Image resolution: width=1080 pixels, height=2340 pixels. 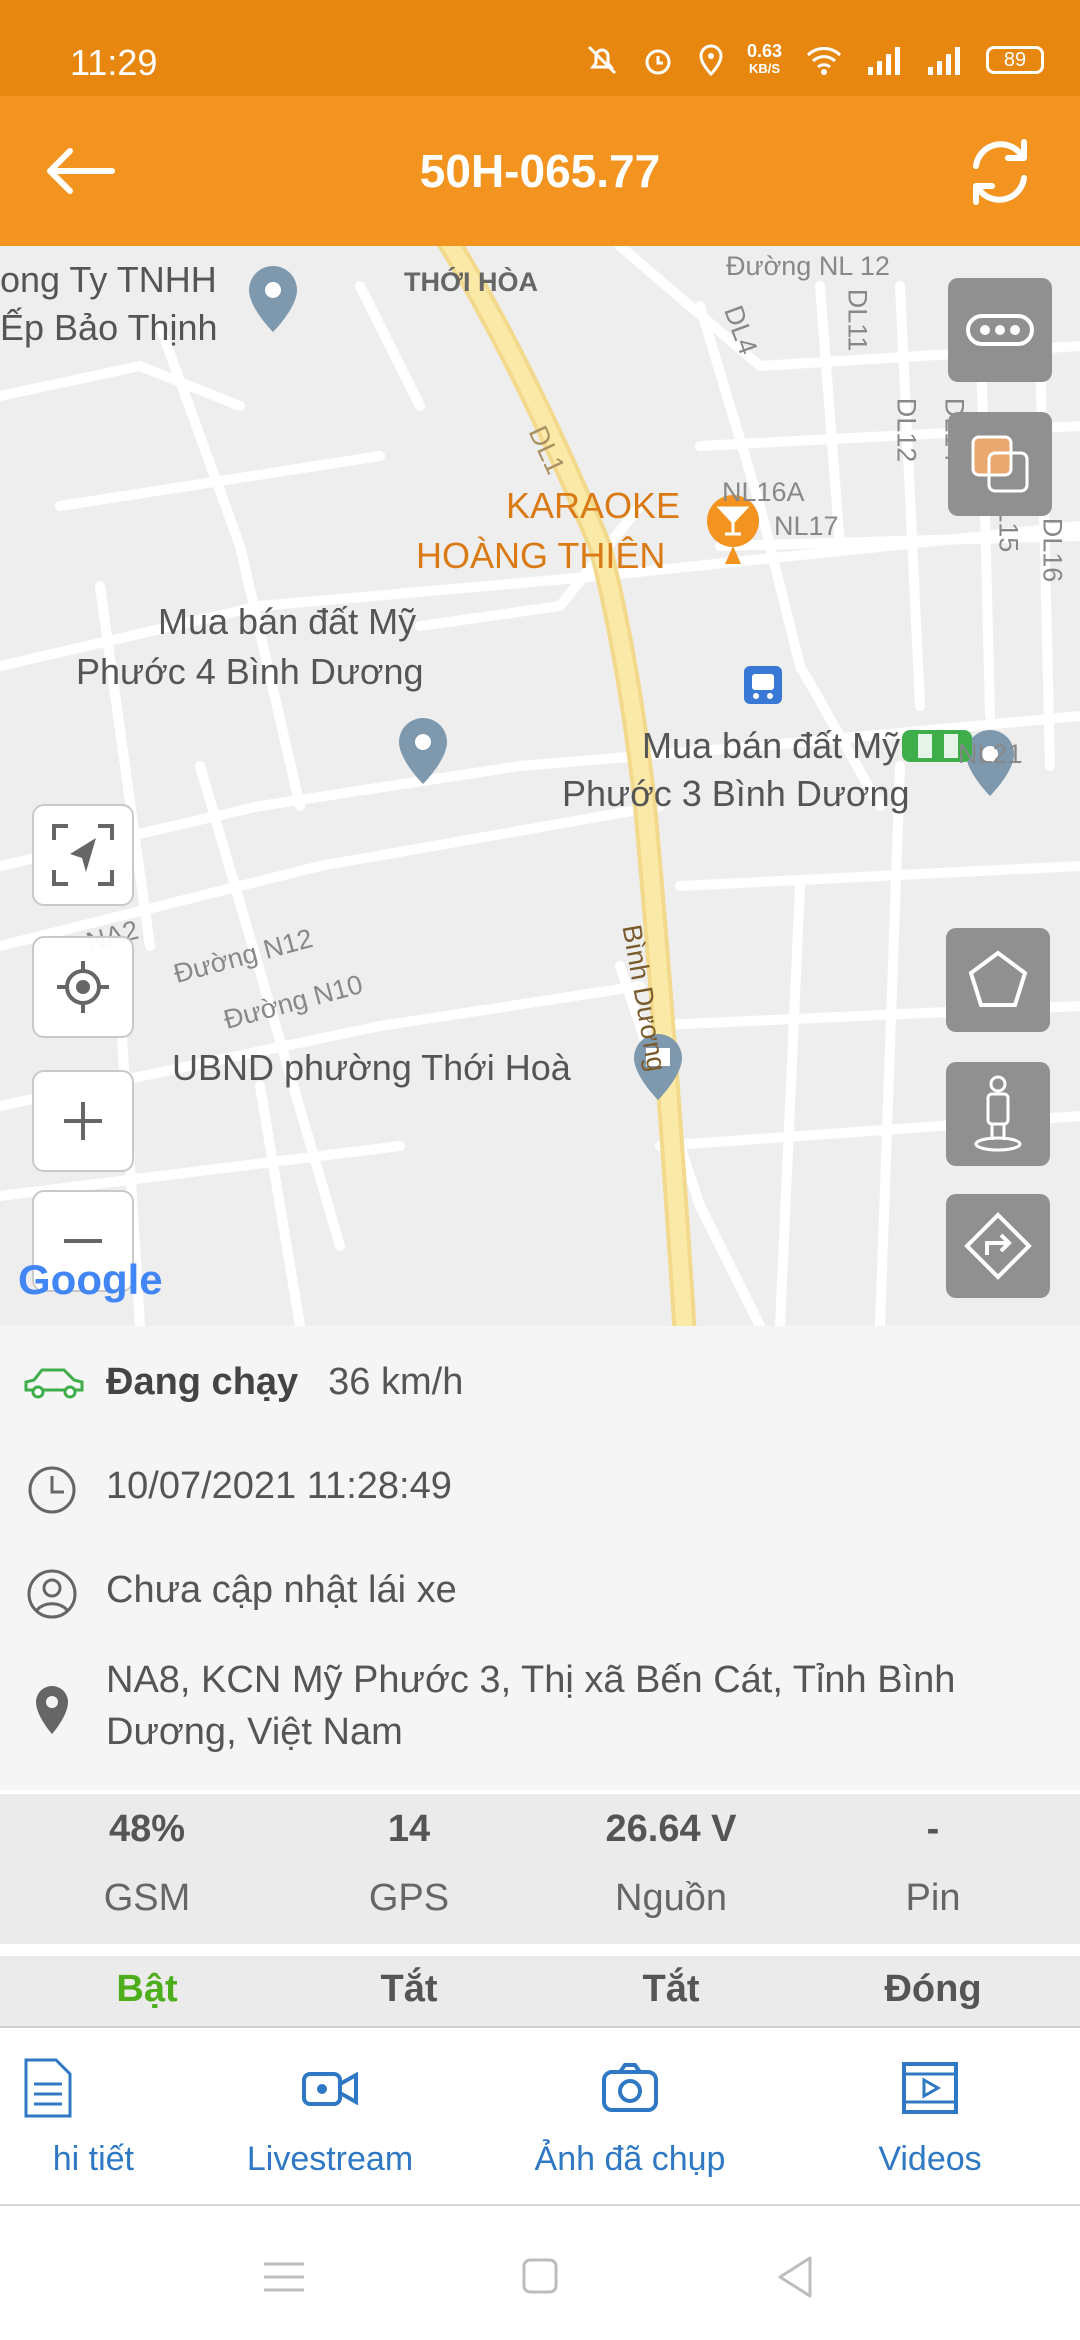 I want to click on google-logo: Google, so click(x=90, y=1279).